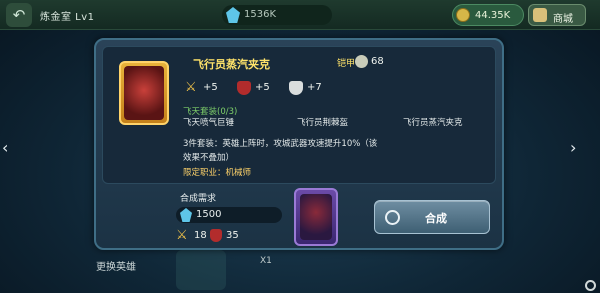 Image resolution: width=600 pixels, height=293 pixels. I want to click on room-title: 炼金室 Lv1, so click(67, 17).